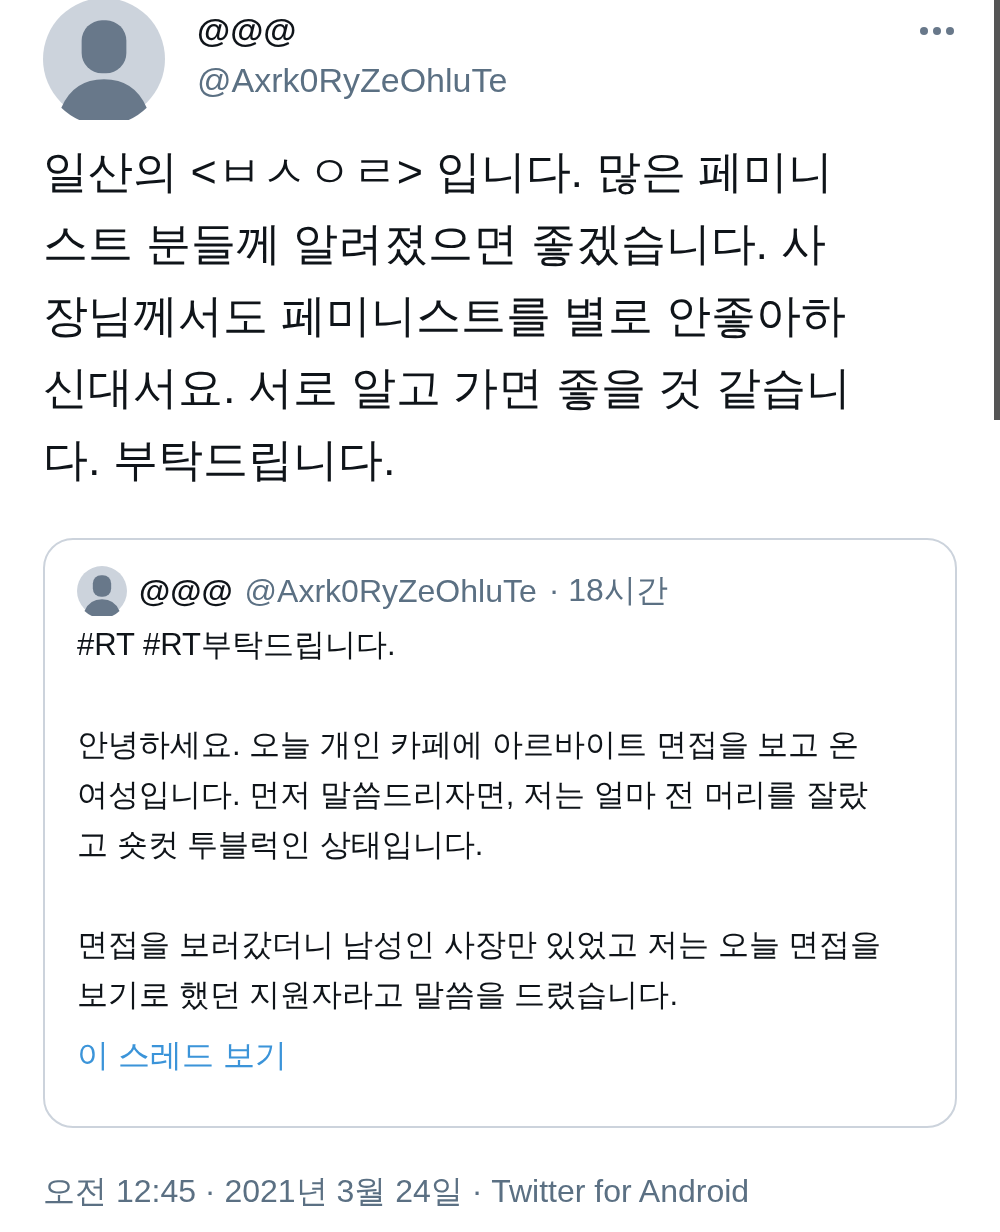 The width and height of the screenshot is (1000, 1232). I want to click on author-name: @@@, so click(247, 30).